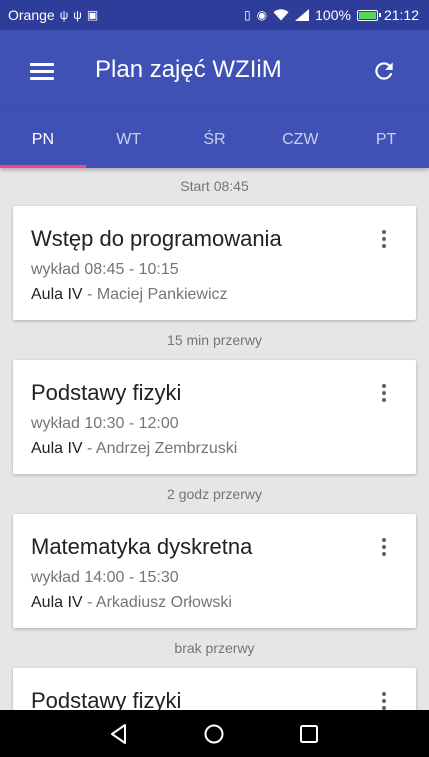 Image resolution: width=429 pixels, height=757 pixels. I want to click on recents-square-icon, so click(309, 734).